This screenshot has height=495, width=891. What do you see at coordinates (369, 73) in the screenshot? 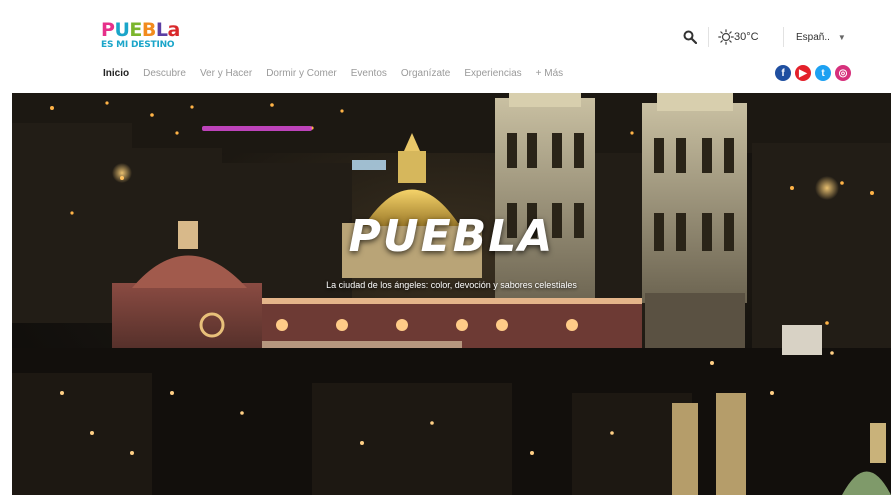
I see `nav-item-eventos: Eventos` at bounding box center [369, 73].